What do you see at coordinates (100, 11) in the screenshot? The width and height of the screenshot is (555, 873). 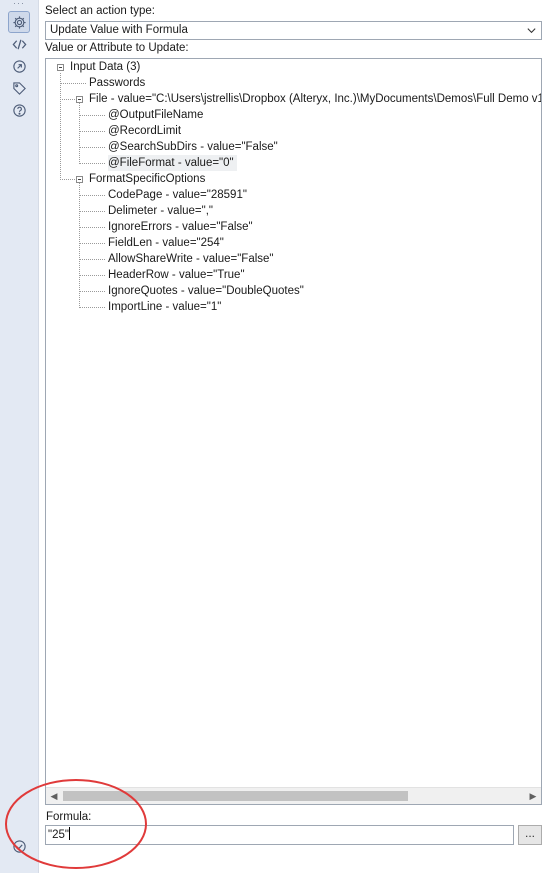 I see `action-type-label: Select an action type:` at bounding box center [100, 11].